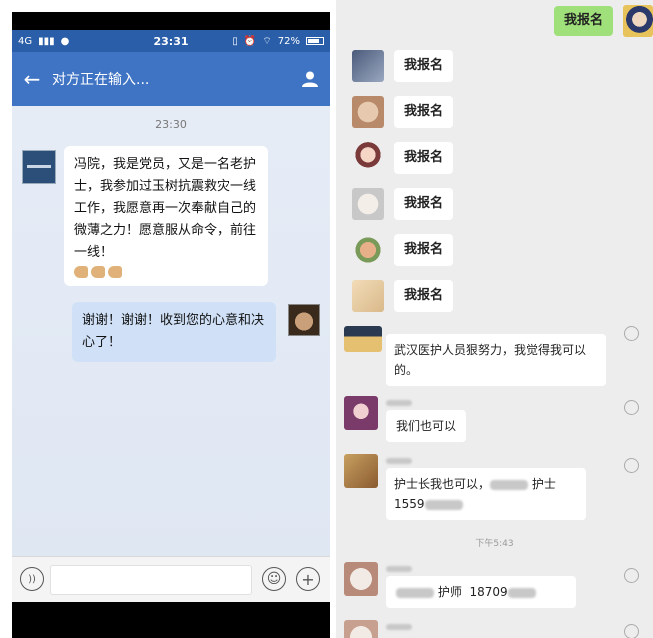 This screenshot has height=638, width=653. I want to click on contact-profile-button, so click(310, 79).